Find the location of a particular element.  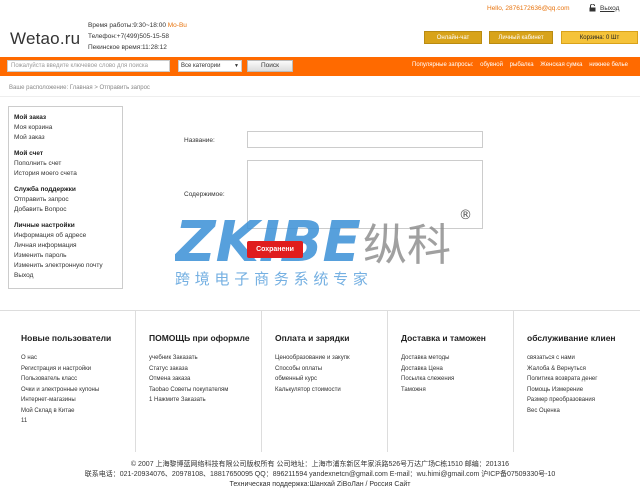

content-label: Содержимое: is located at coordinates (204, 194).